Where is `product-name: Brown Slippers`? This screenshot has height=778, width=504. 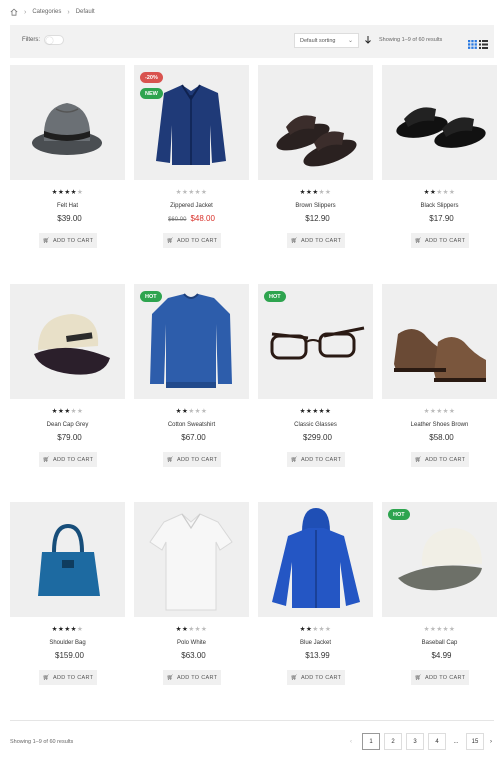 product-name: Brown Slippers is located at coordinates (315, 206).